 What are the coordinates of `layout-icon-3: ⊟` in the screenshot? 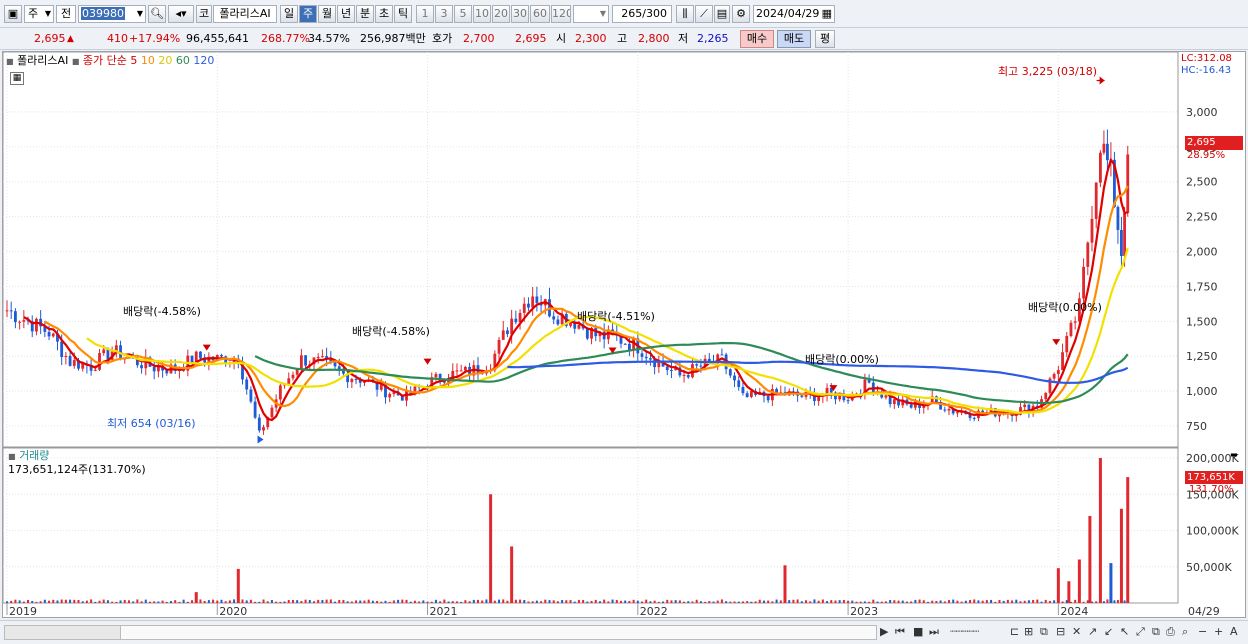 It's located at (1060, 632).